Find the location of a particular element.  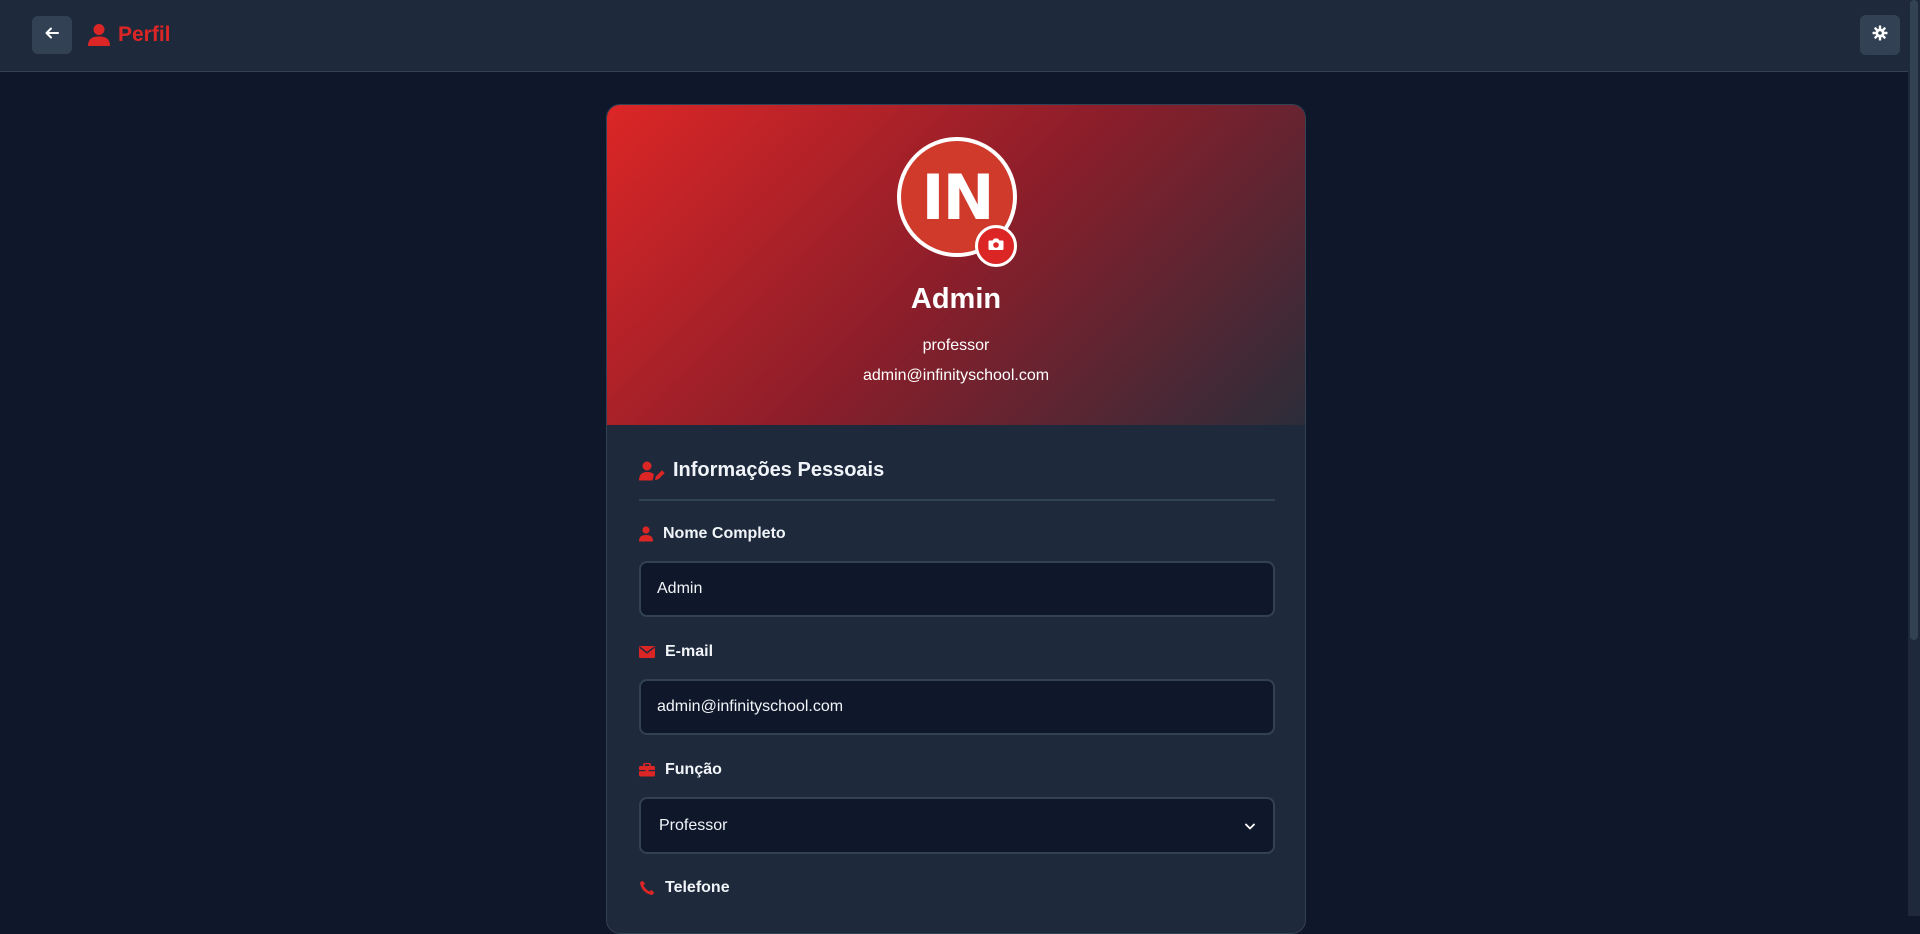

briefcase-icon is located at coordinates (647, 770).